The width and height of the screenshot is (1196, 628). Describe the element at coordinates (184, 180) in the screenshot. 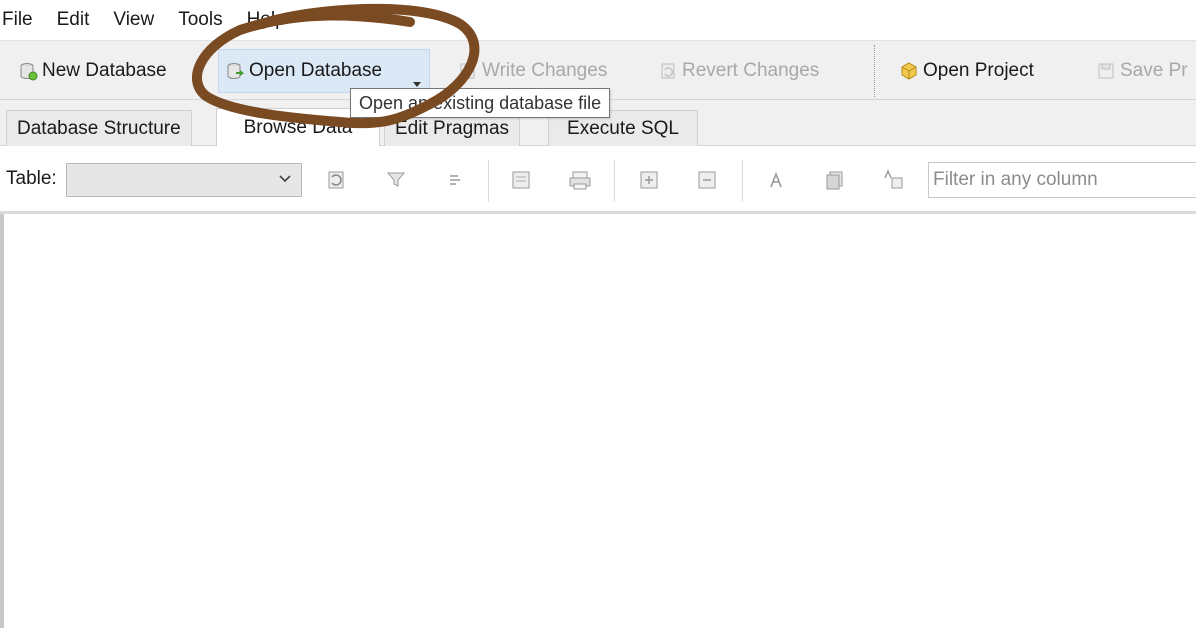

I see `table-select` at that location.